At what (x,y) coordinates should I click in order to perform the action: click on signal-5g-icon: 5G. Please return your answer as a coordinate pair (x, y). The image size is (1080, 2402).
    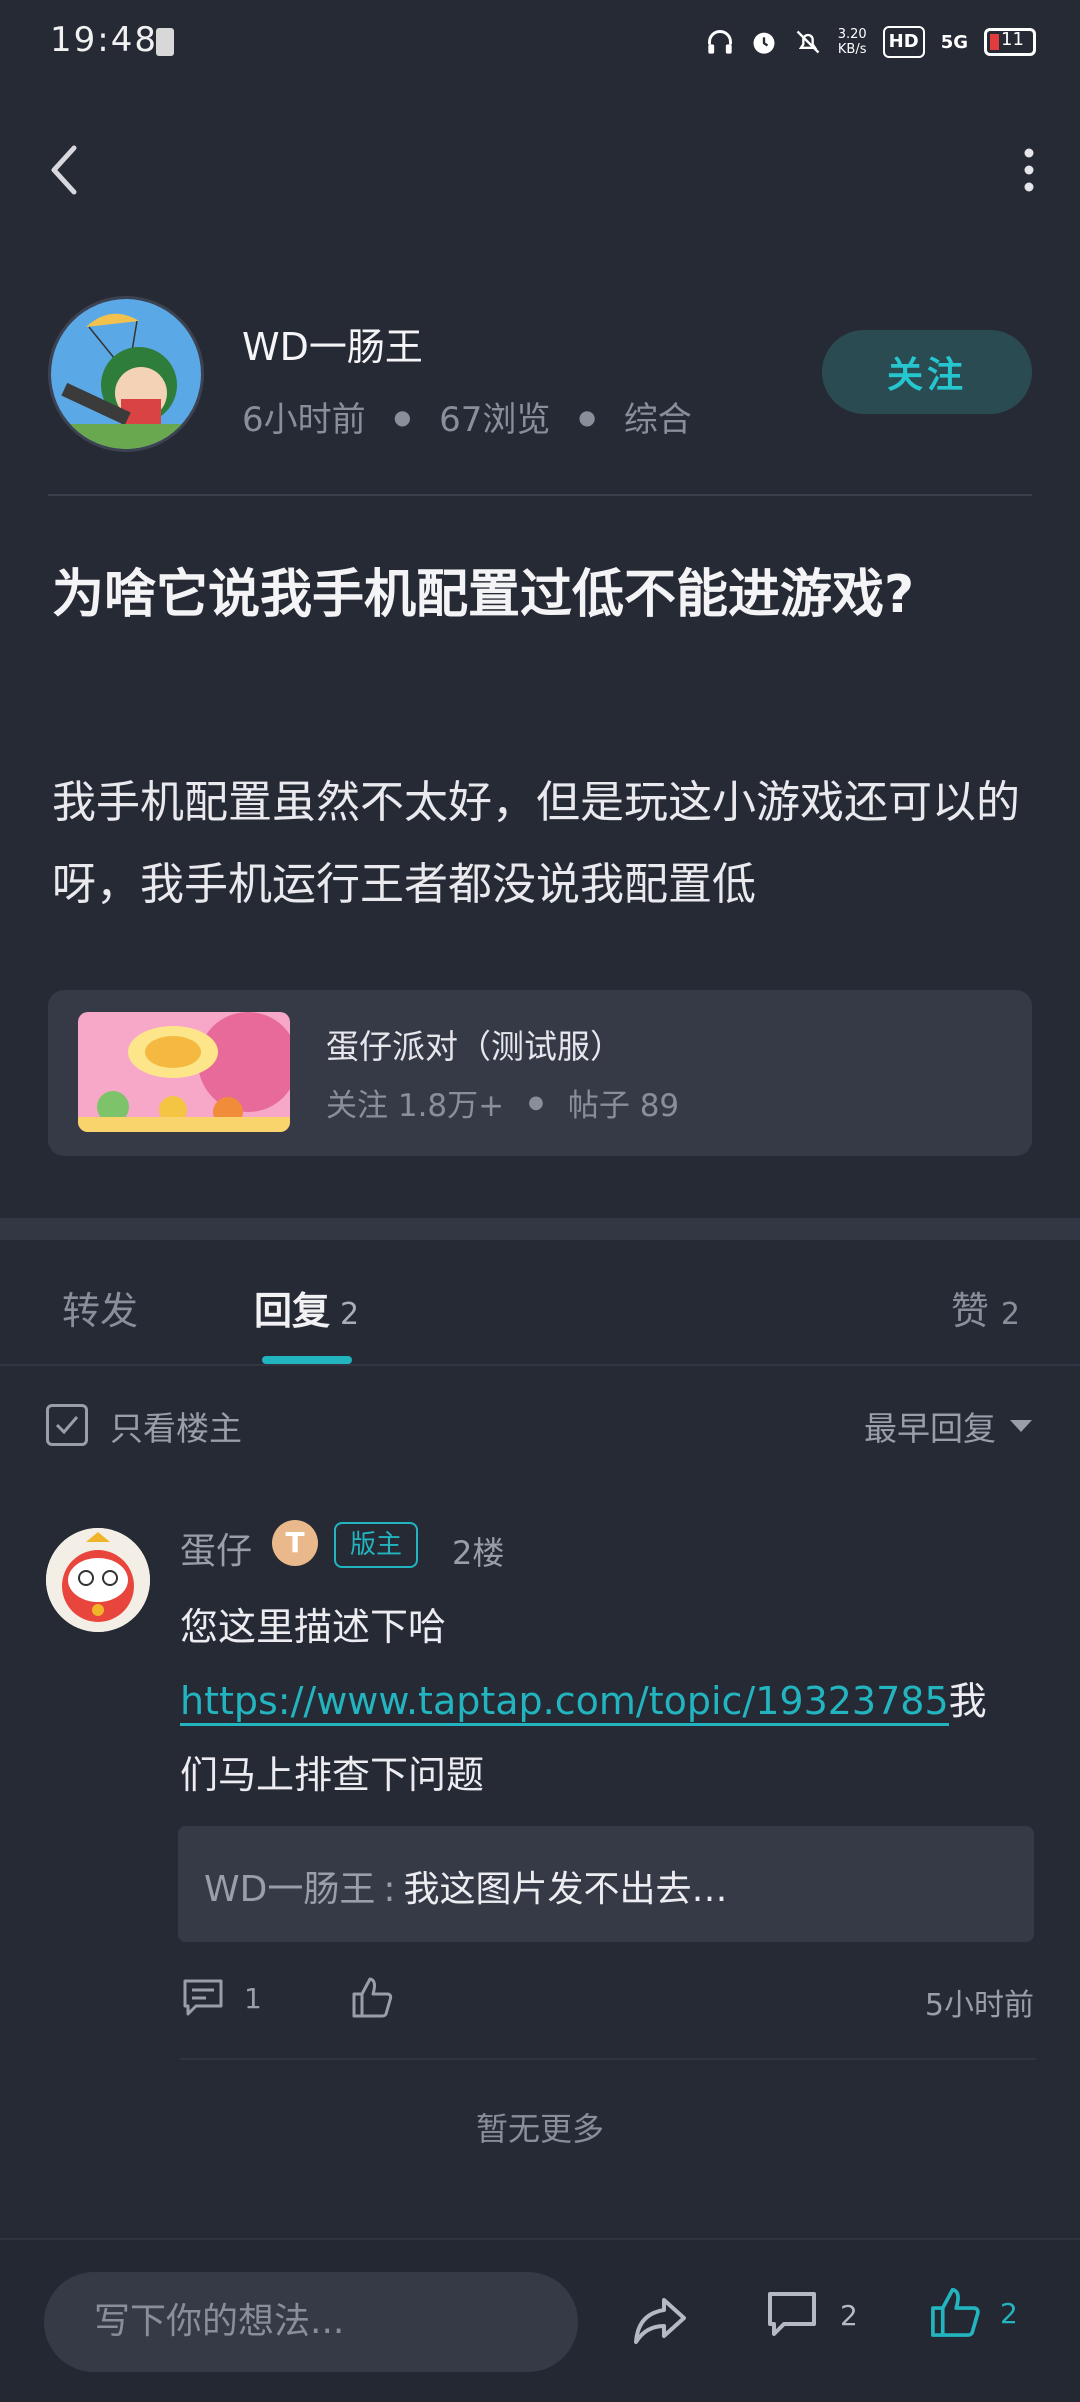
    Looking at the image, I should click on (954, 42).